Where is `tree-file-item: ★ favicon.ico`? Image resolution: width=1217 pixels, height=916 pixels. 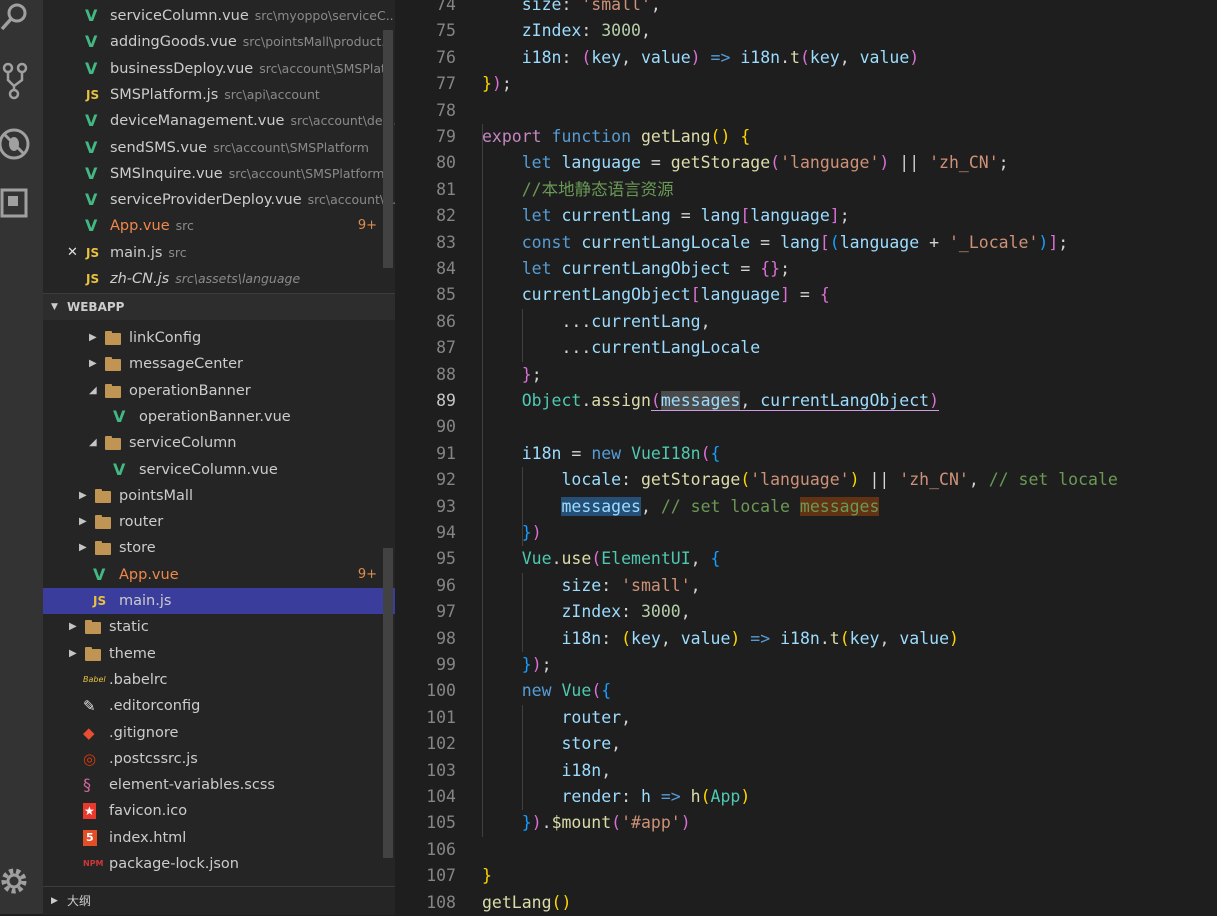 tree-file-item: ★ favicon.ico is located at coordinates (219, 811).